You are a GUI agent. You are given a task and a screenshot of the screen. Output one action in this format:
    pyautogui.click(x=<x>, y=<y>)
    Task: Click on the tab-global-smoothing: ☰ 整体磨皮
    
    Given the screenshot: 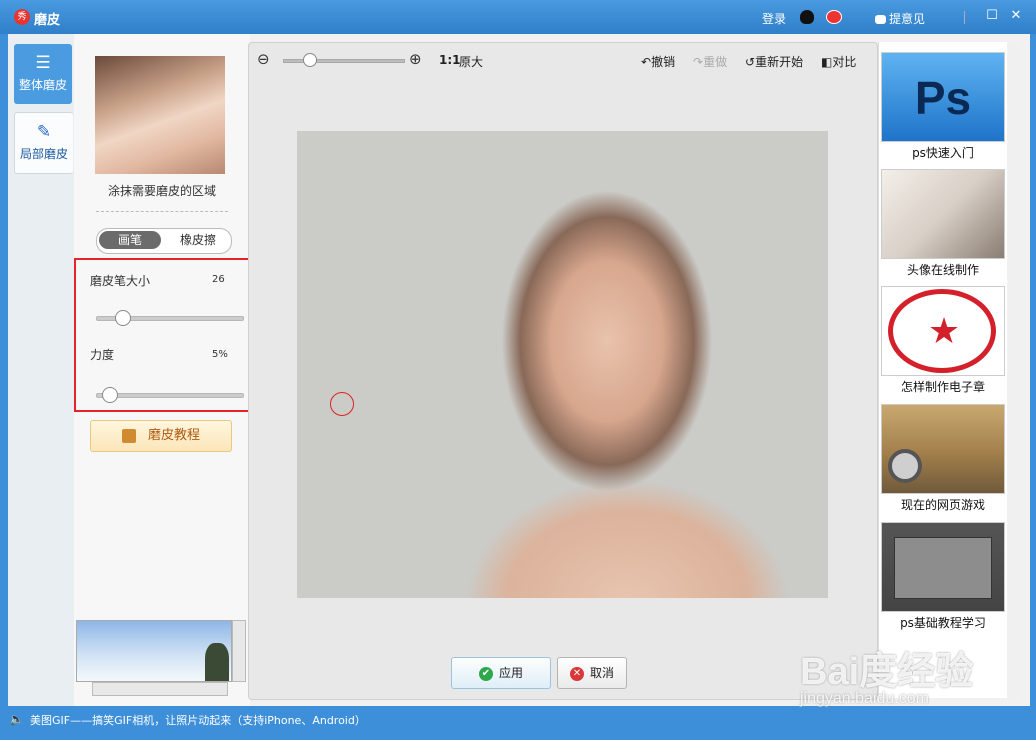 What is the action you would take?
    pyautogui.click(x=43, y=74)
    